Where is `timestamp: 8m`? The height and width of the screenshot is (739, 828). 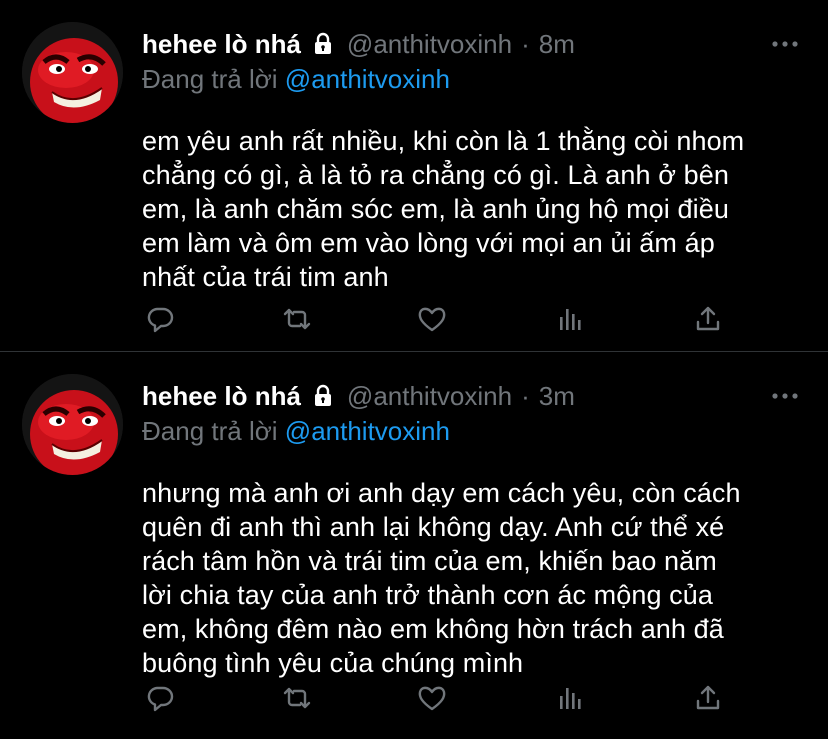 timestamp: 8m is located at coordinates (557, 44).